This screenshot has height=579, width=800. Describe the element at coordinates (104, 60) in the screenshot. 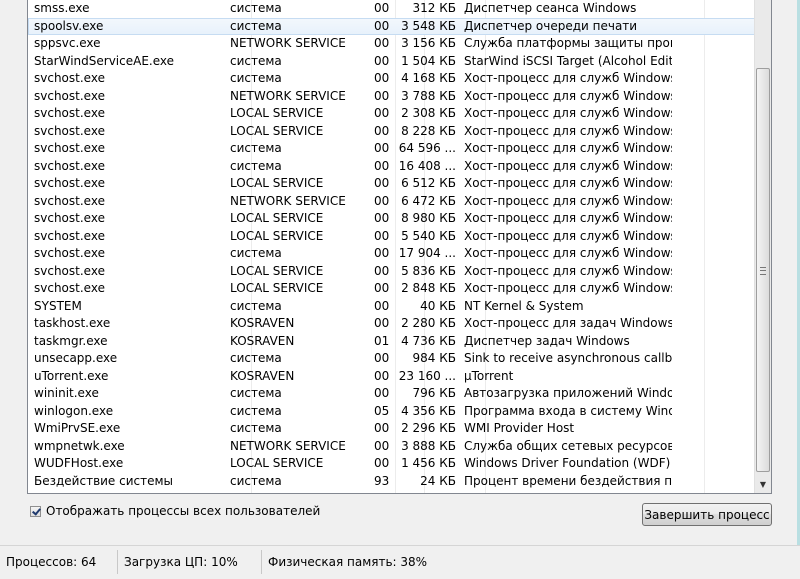

I see `process-name: StarWindServiceAE.exe` at that location.